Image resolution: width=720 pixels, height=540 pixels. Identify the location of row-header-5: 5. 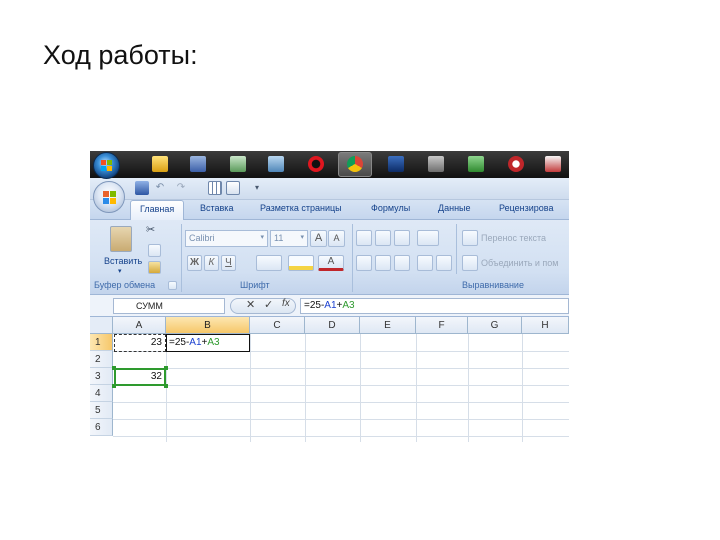
(101, 410).